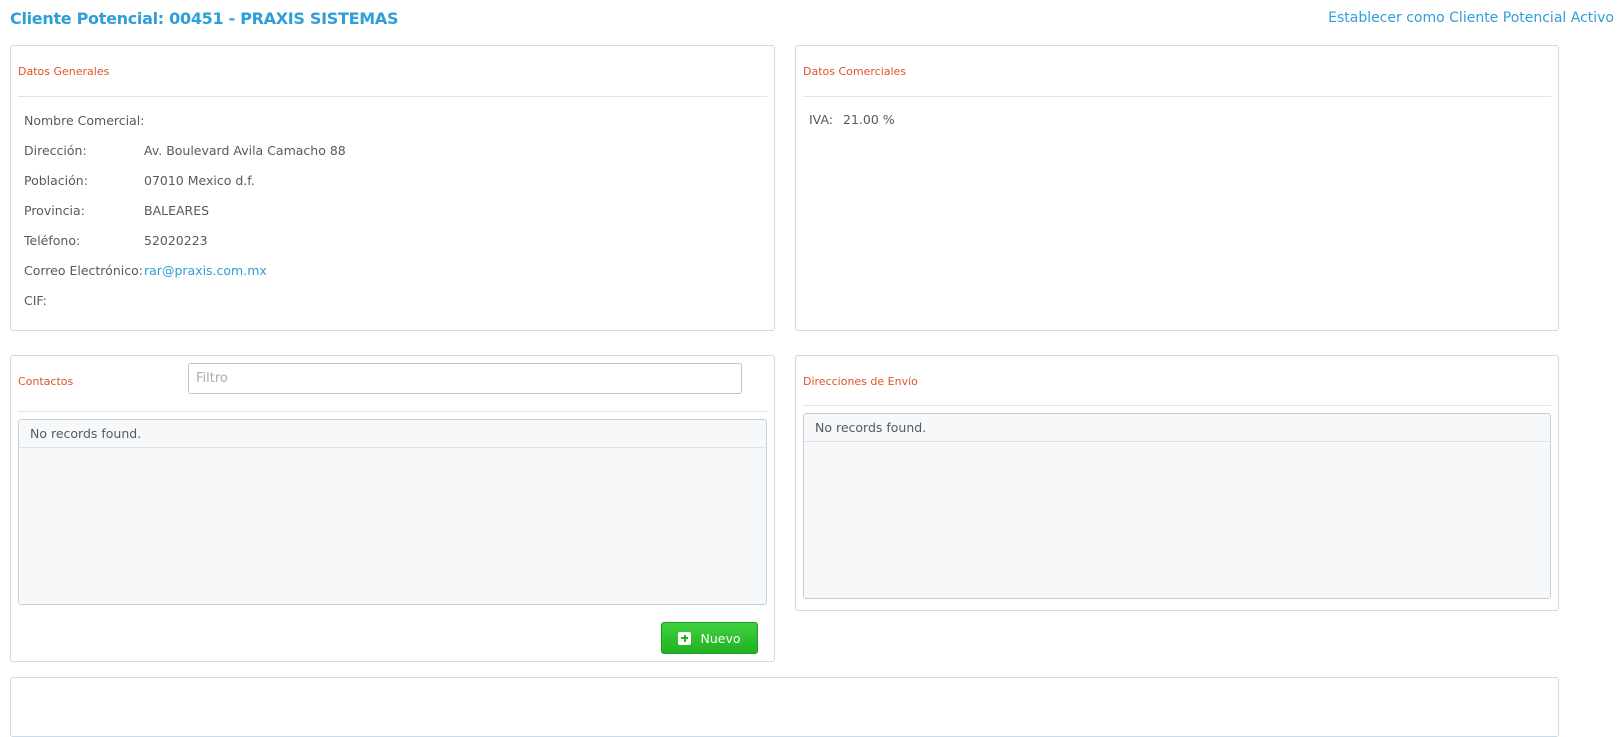 Image resolution: width=1622 pixels, height=737 pixels. What do you see at coordinates (392, 512) in the screenshot?
I see `contactos-grid: No records found.` at bounding box center [392, 512].